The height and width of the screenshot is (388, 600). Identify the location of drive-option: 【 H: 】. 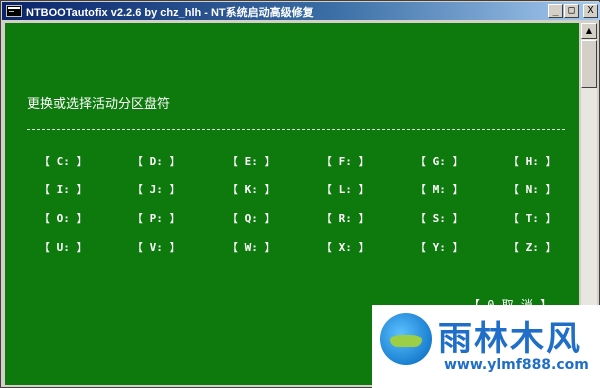
(532, 161).